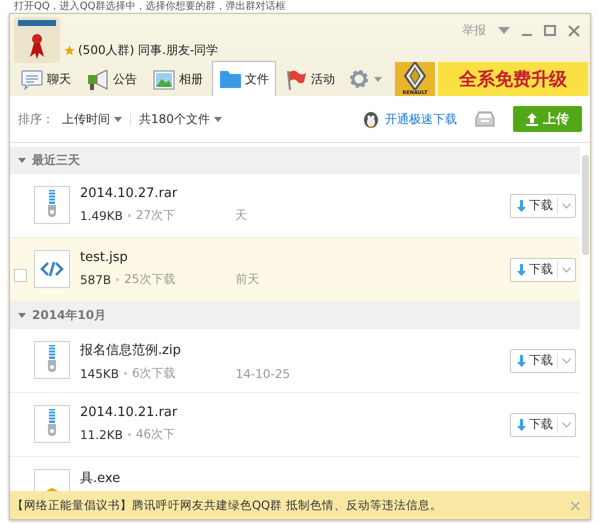 This screenshot has width=598, height=523. What do you see at coordinates (92, 119) in the screenshot?
I see `sort-dropdown: 上传时间` at bounding box center [92, 119].